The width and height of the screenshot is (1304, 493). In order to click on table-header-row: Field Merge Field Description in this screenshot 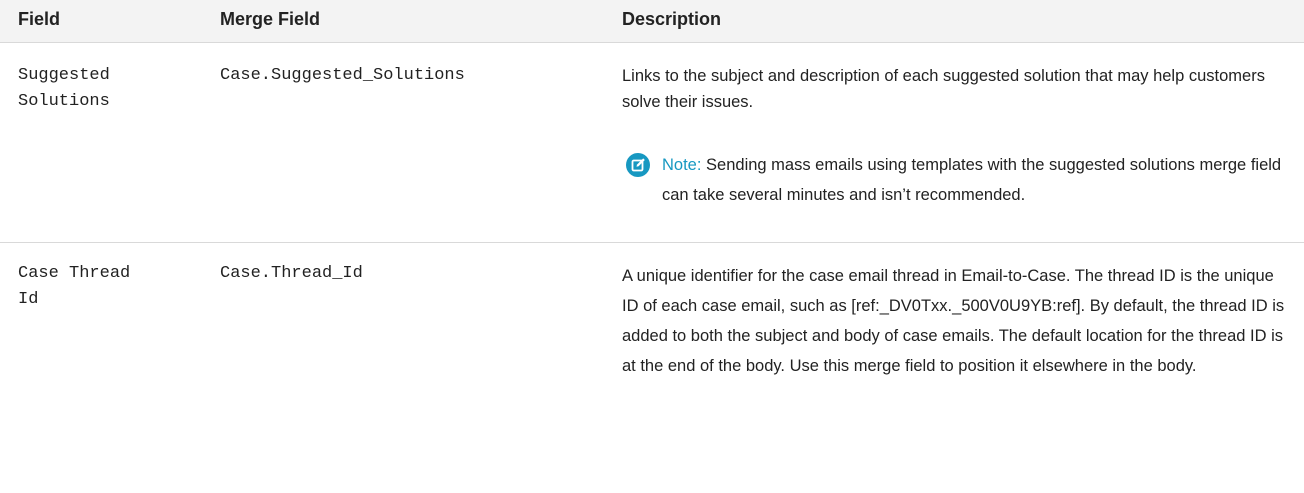, I will do `click(652, 21)`.